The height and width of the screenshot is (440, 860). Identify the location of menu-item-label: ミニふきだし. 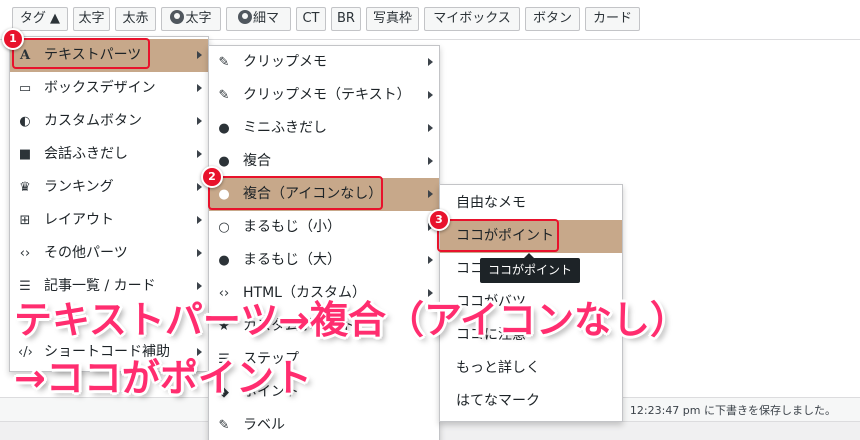
(285, 128).